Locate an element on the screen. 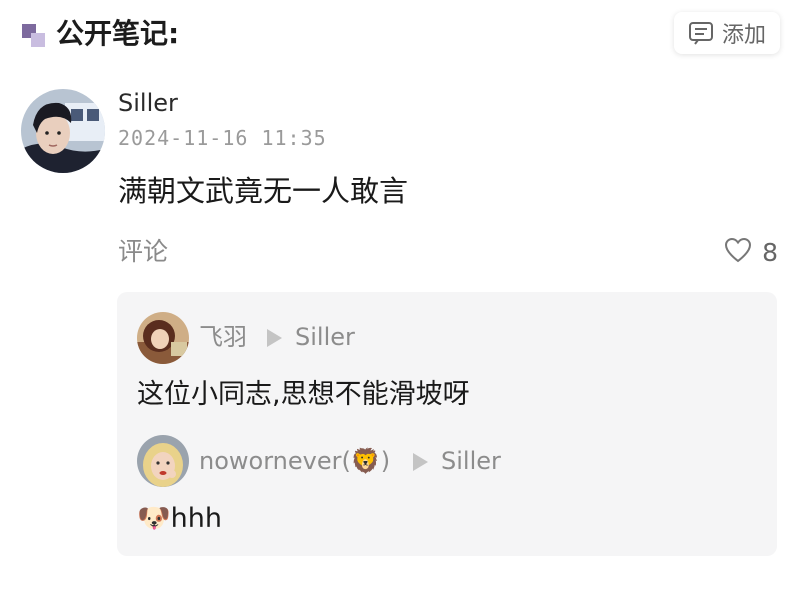  note-edit-icon is located at coordinates (701, 33).